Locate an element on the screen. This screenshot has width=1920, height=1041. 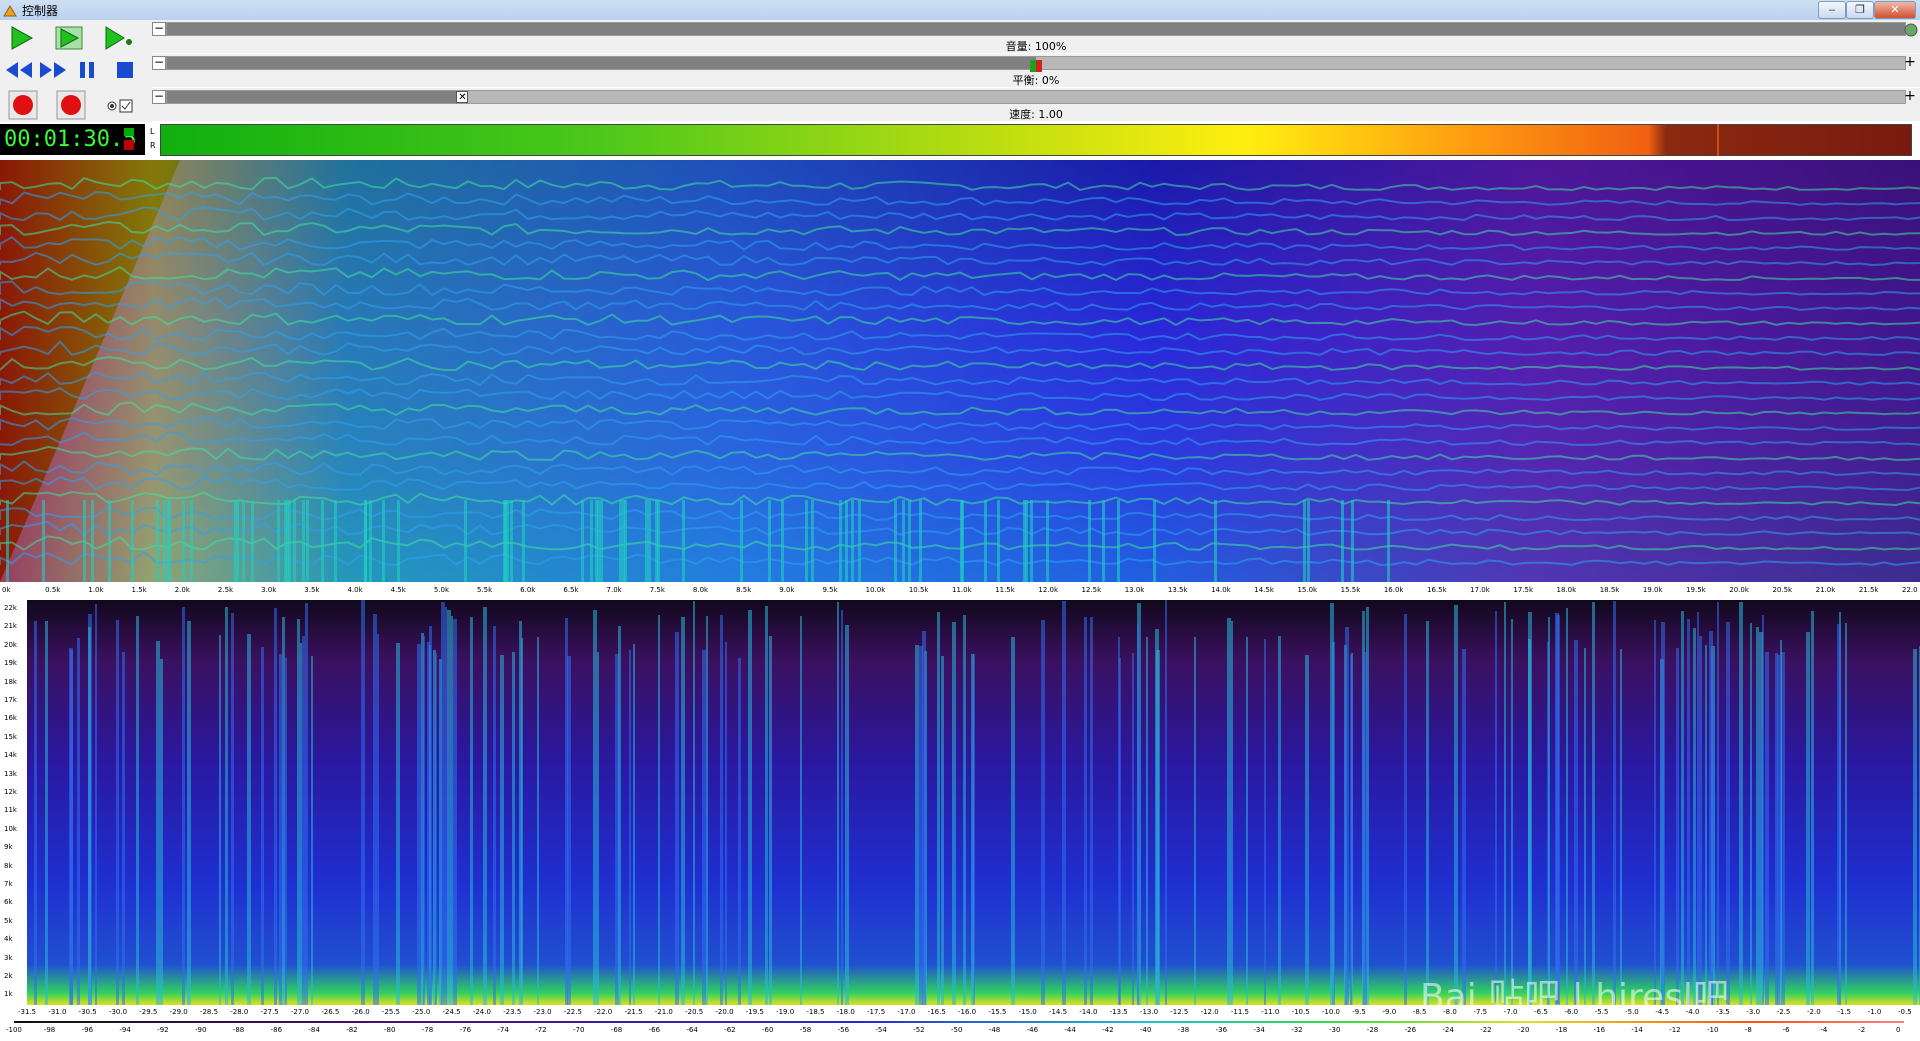
volume-decrease-button: − is located at coordinates (159, 29).